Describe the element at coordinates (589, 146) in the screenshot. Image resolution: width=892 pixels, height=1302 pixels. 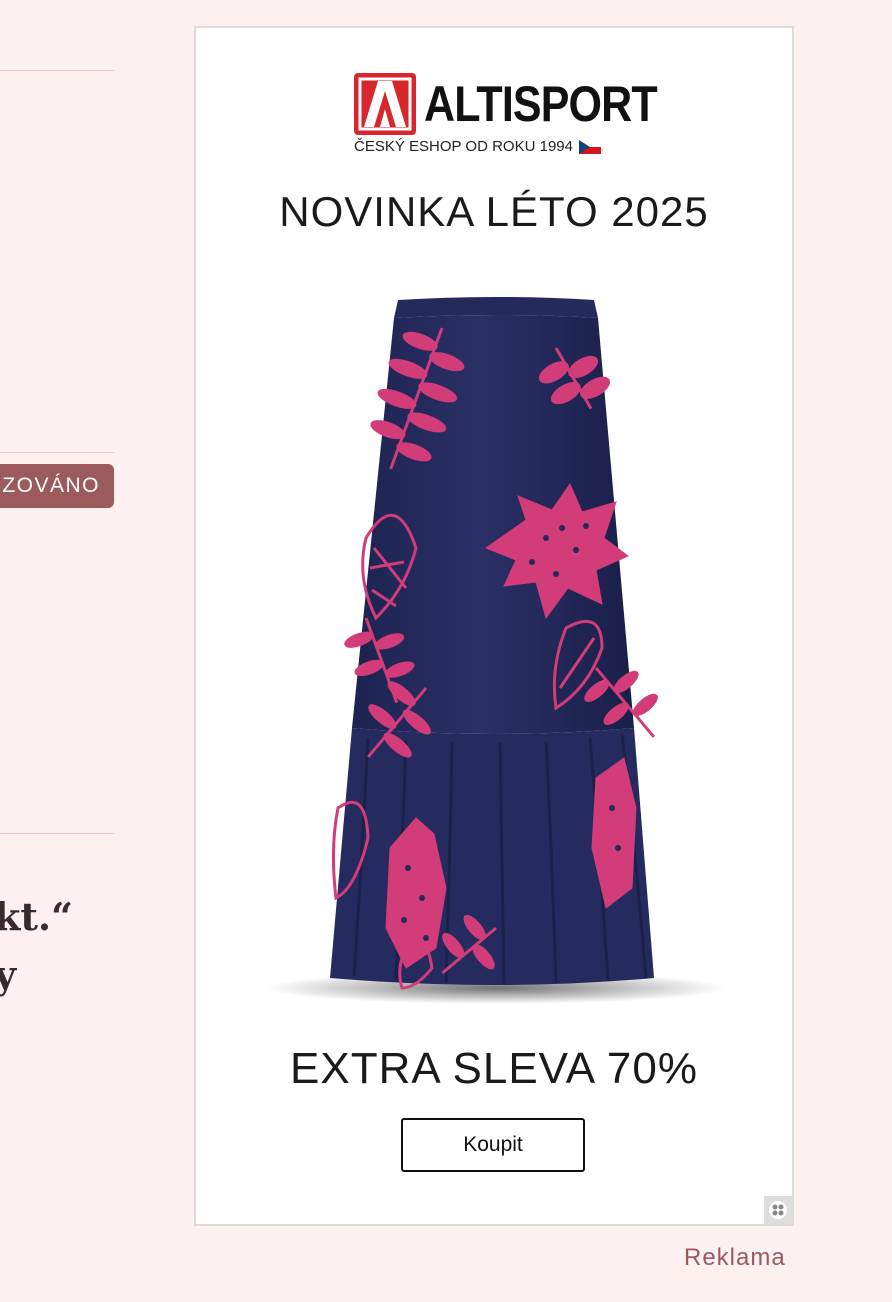
I see `czech-flag-icon` at that location.